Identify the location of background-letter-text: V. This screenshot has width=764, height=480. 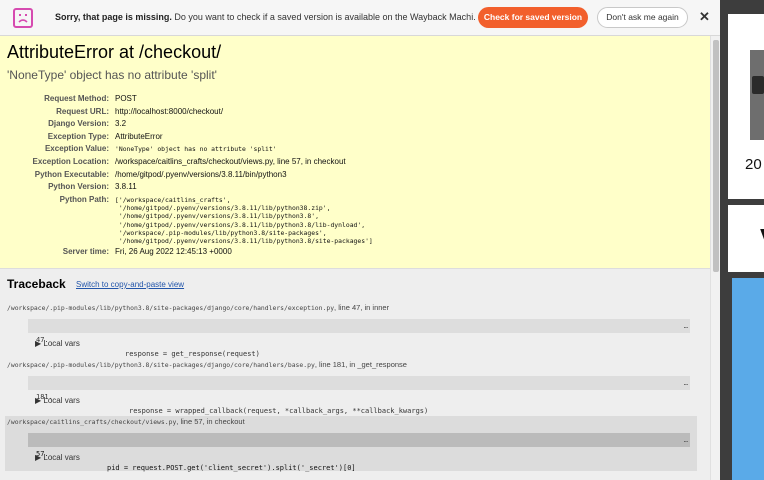
(762, 238).